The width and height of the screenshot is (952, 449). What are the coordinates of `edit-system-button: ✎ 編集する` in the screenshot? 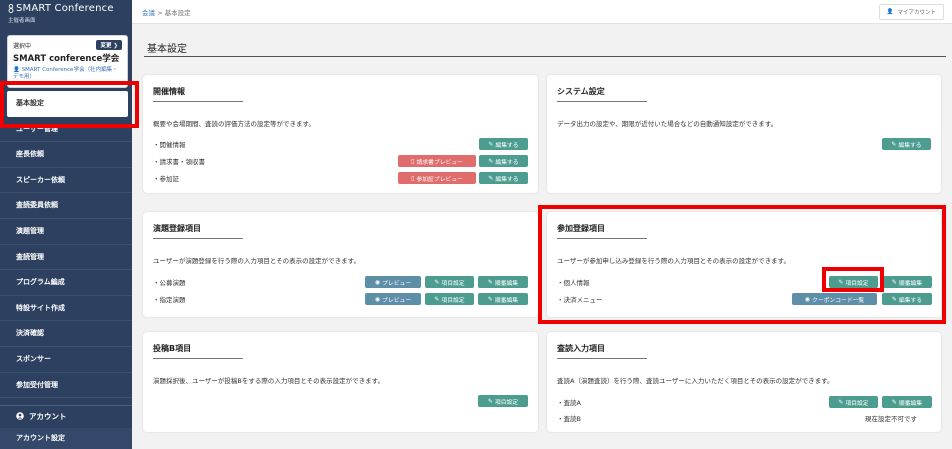 It's located at (906, 144).